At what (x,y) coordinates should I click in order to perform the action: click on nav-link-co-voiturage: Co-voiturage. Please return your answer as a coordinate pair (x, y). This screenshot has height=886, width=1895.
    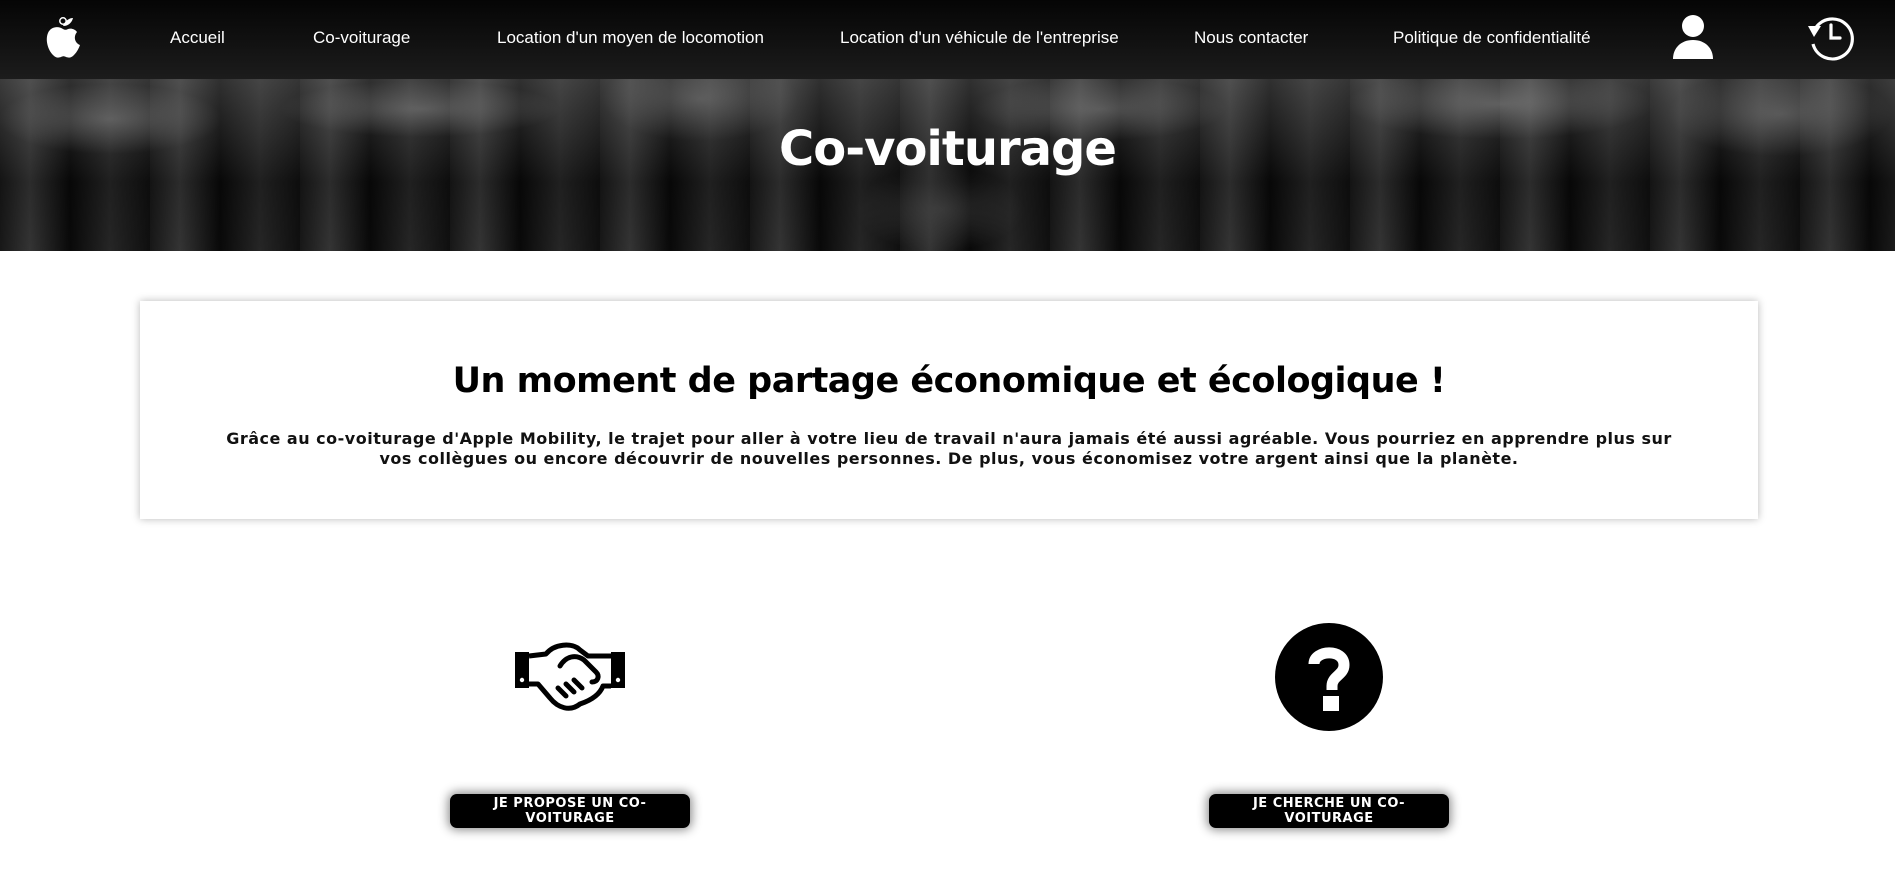
    Looking at the image, I should click on (361, 38).